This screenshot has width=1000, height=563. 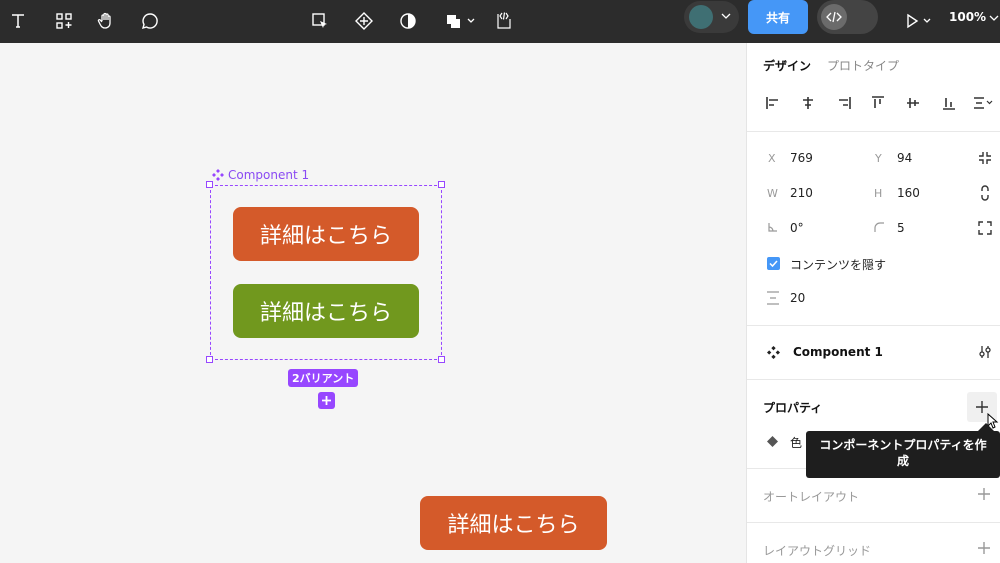 I want to click on panel-tabs: デザイン プロトタイプ, so click(x=831, y=65).